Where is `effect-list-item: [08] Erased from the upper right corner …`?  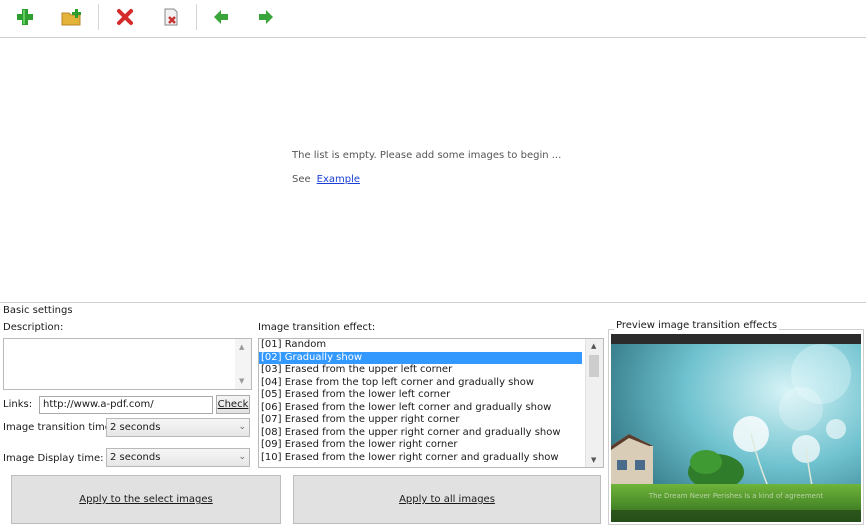
effect-list-item: [08] Erased from the upper right corner … is located at coordinates (420, 433).